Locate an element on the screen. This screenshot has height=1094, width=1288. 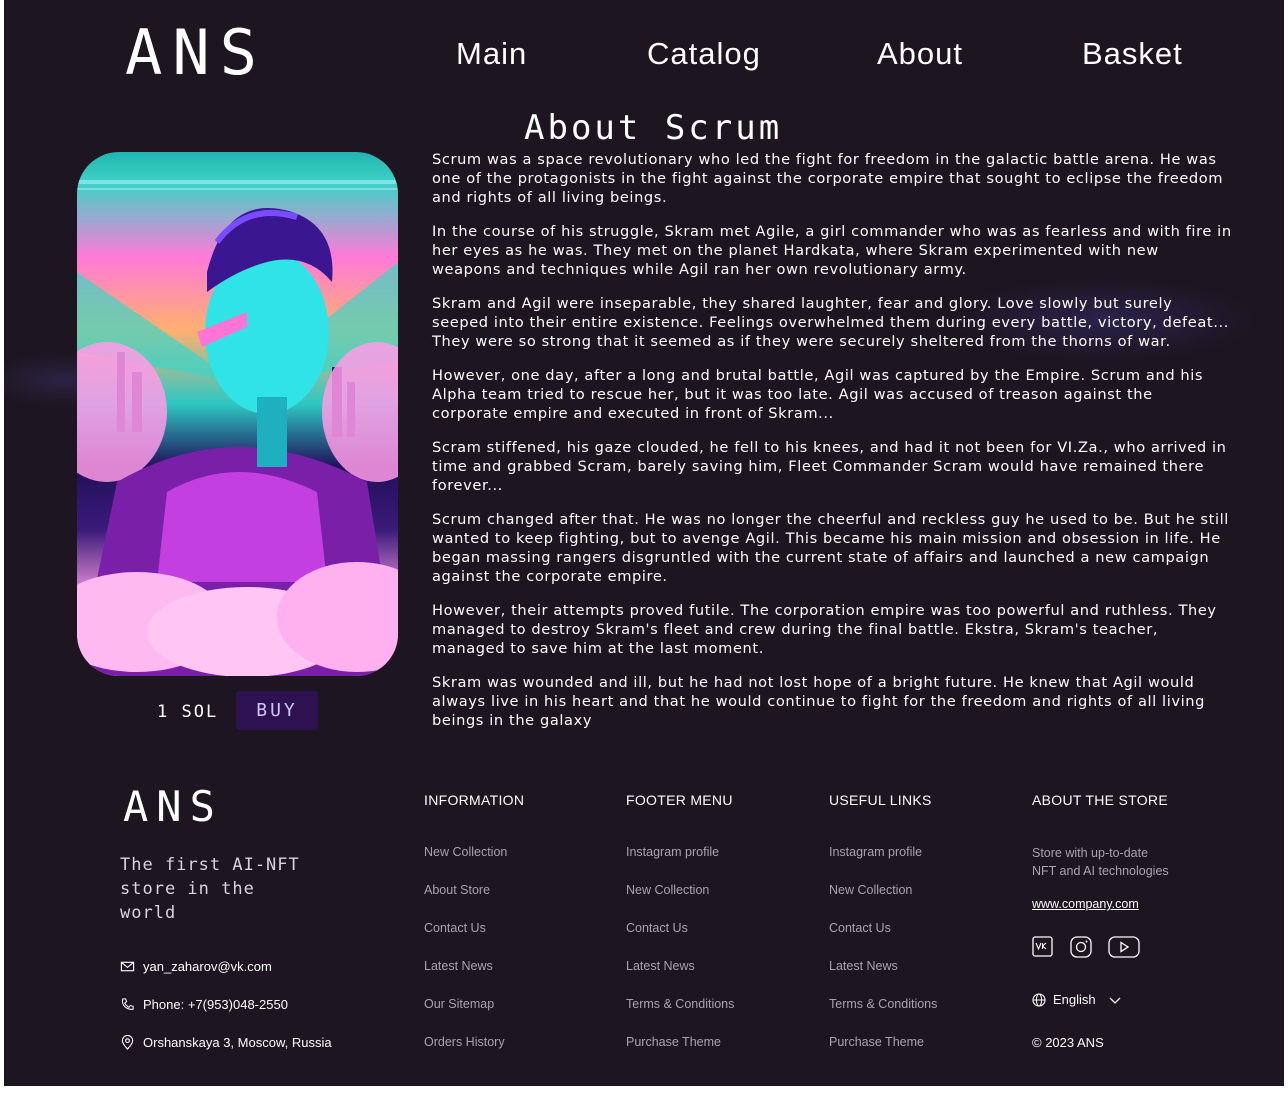
price-label: 1 SOL is located at coordinates (188, 712).